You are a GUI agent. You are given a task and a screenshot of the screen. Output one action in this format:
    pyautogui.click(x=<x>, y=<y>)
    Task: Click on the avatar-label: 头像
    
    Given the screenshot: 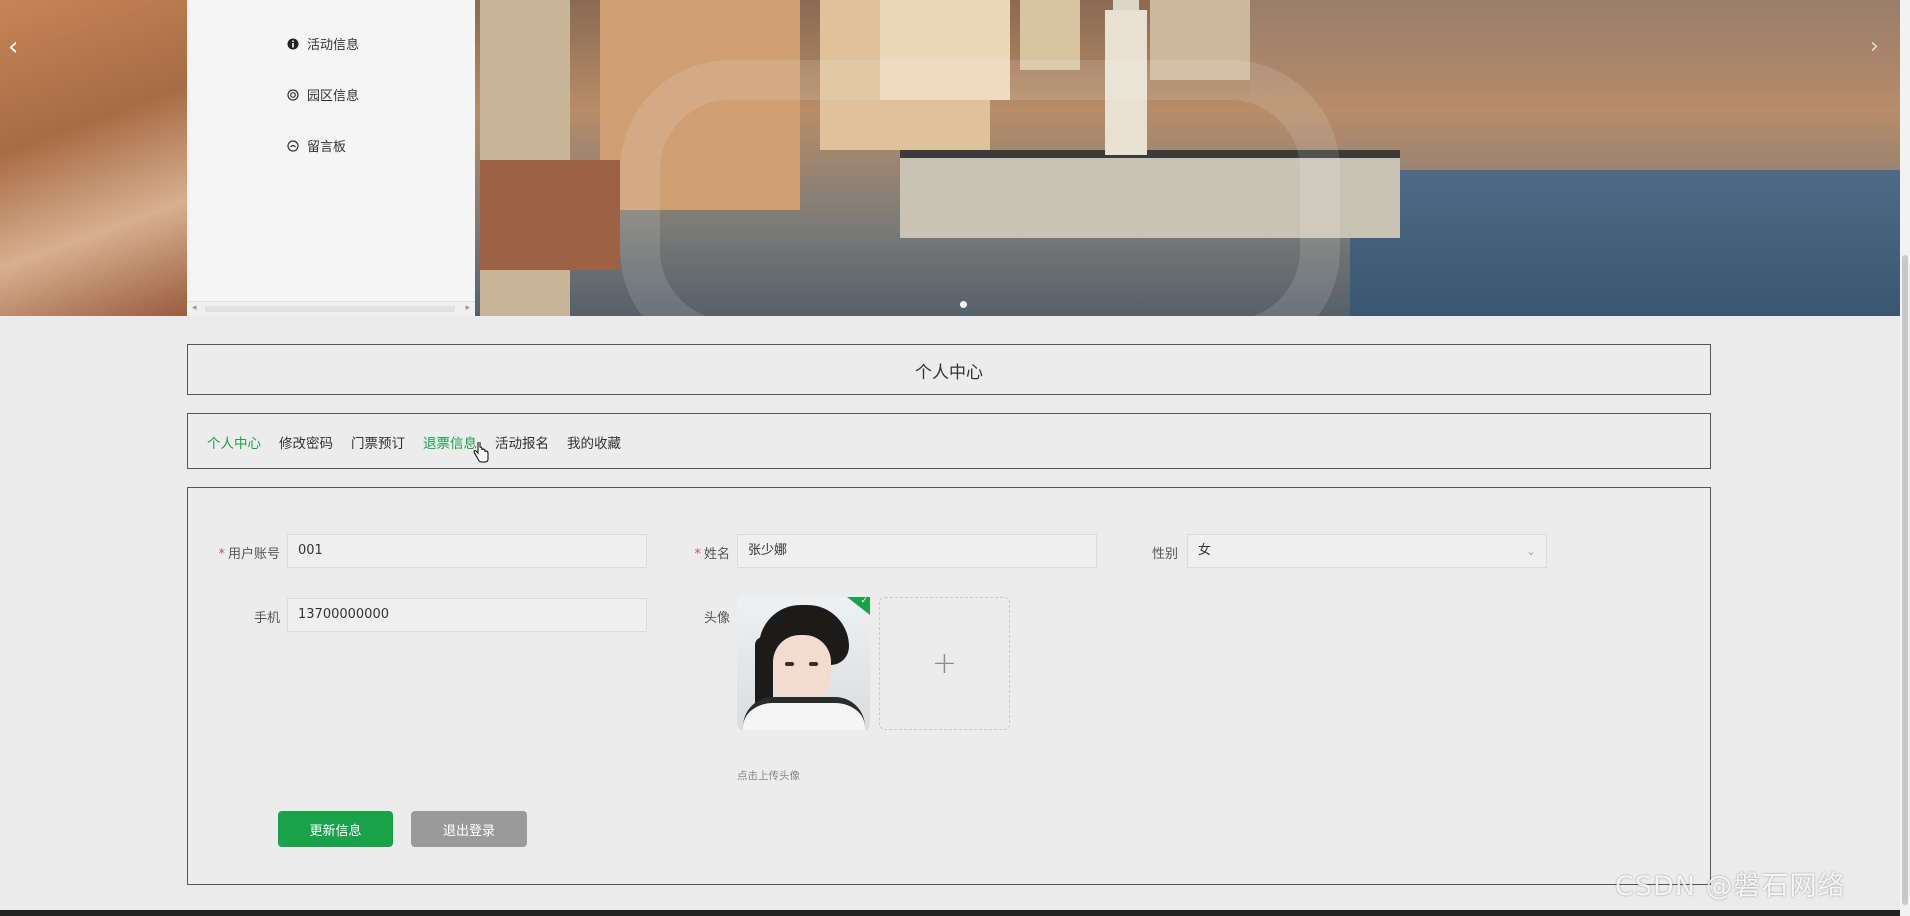 What is the action you would take?
    pyautogui.click(x=716, y=618)
    